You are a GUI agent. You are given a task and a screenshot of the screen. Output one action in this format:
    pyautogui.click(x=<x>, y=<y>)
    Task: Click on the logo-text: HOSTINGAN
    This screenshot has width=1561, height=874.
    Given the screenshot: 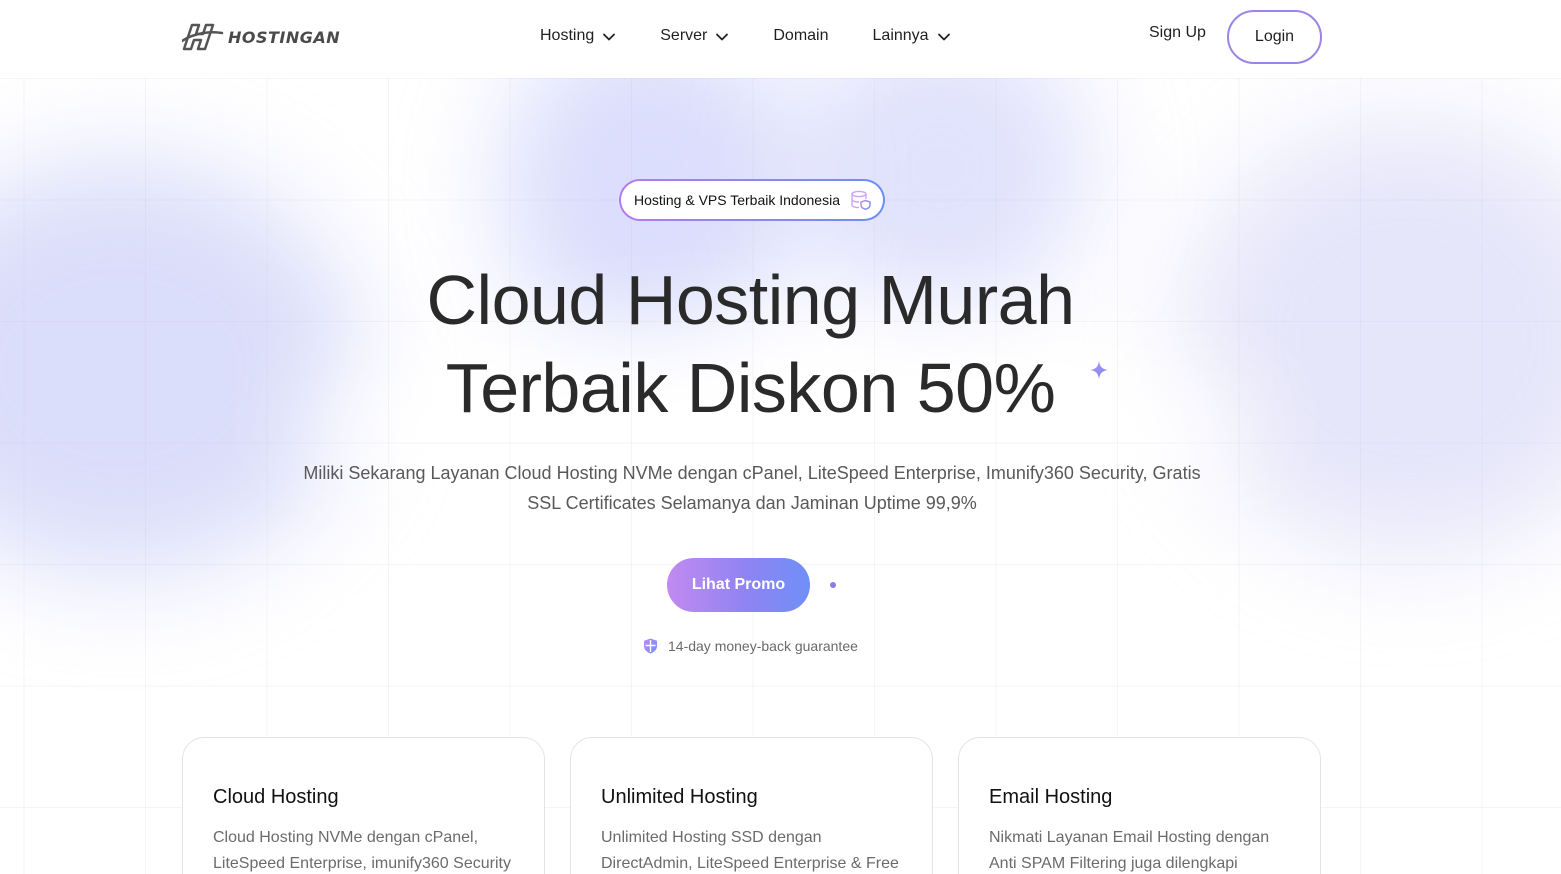 What is the action you would take?
    pyautogui.click(x=284, y=37)
    